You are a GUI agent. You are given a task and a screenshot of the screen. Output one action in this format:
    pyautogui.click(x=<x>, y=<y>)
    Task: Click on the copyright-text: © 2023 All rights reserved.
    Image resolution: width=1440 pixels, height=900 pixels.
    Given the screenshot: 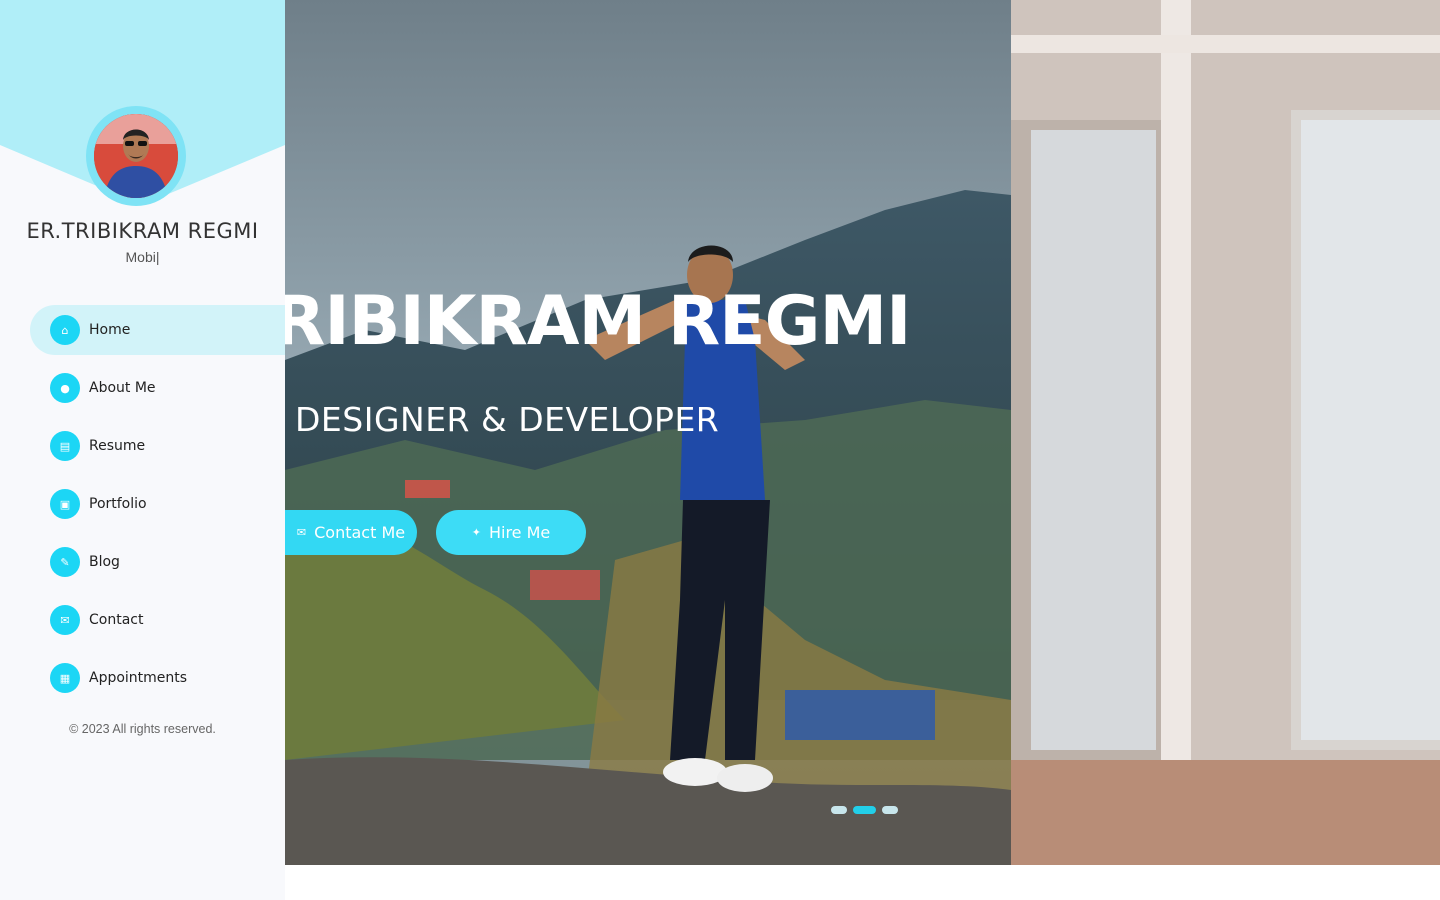 What is the action you would take?
    pyautogui.click(x=142, y=729)
    